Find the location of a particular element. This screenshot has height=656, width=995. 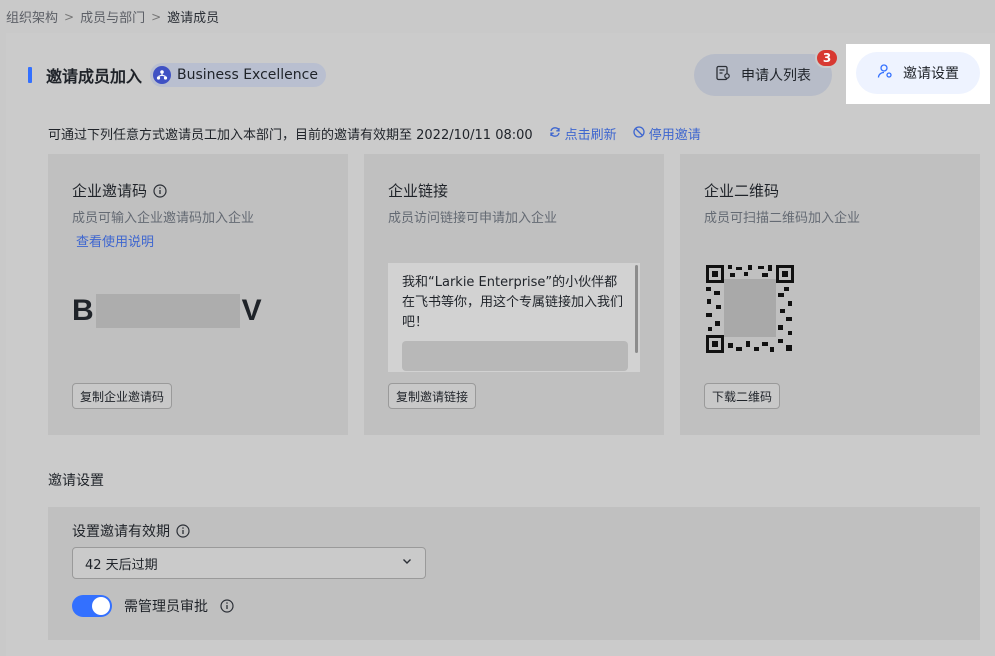

download-qr-code-button: 下载二维码 is located at coordinates (742, 396).